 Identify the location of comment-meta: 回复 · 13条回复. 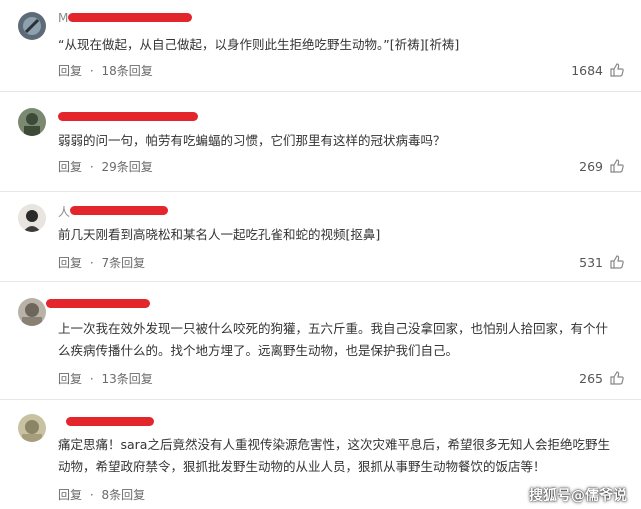
(105, 378).